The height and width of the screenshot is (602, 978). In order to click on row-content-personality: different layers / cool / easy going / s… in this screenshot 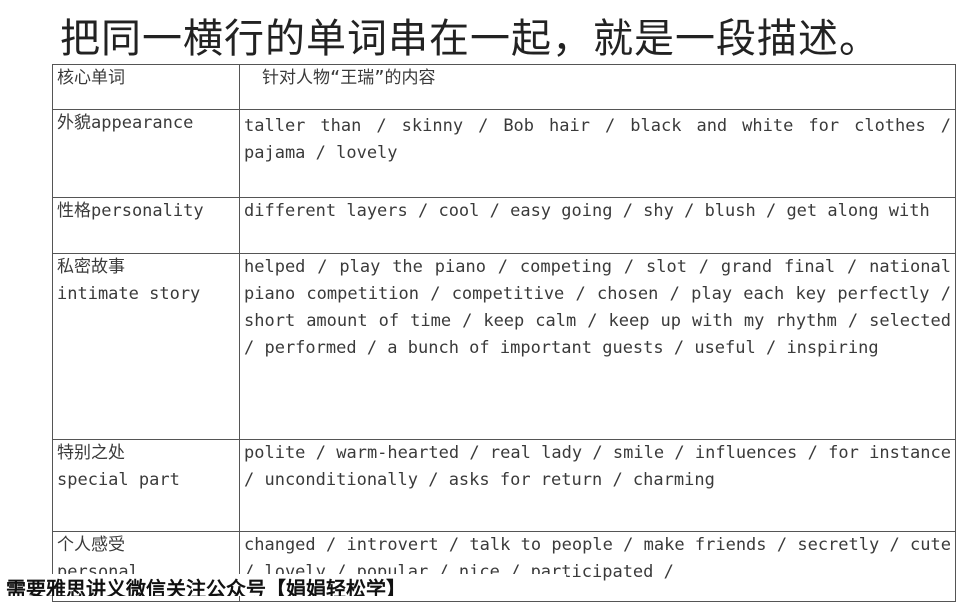, I will do `click(597, 225)`.